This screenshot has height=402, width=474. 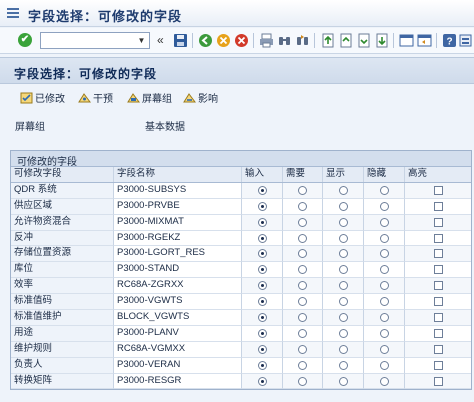 I want to click on field-name: P3000-RESGR, so click(x=178, y=381).